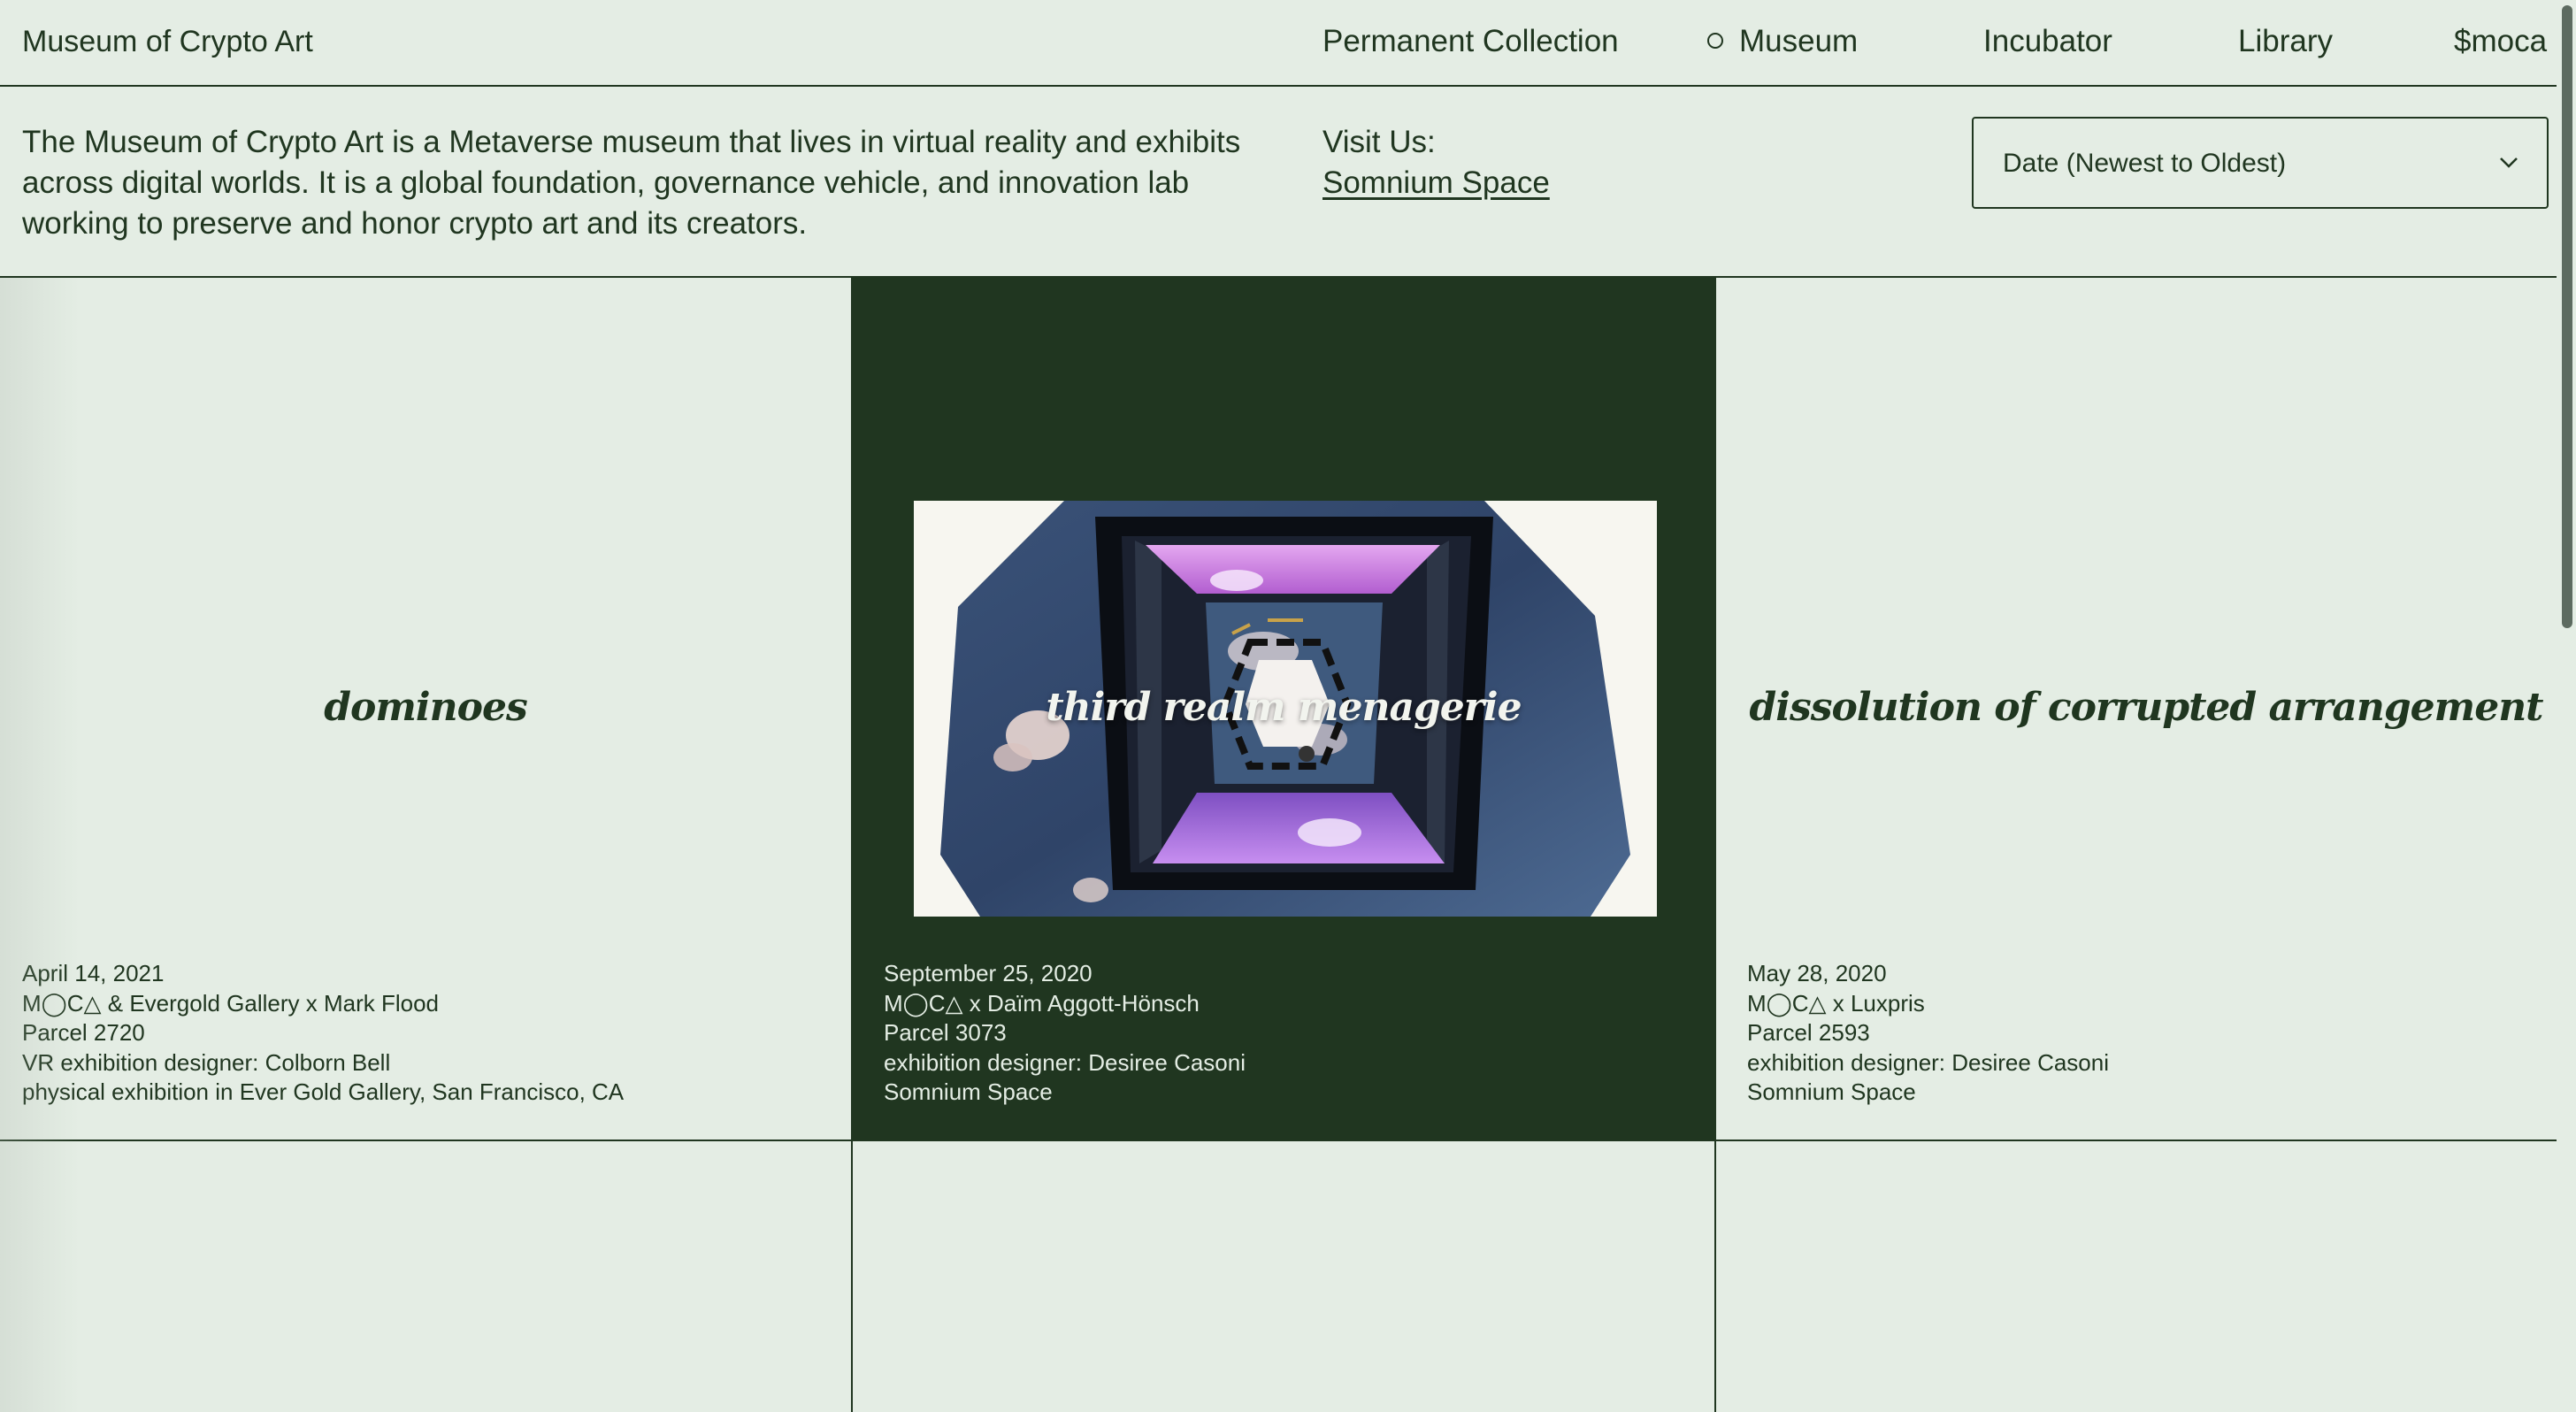 The height and width of the screenshot is (1412, 2576). I want to click on exhibition-title: dominoes, so click(426, 708).